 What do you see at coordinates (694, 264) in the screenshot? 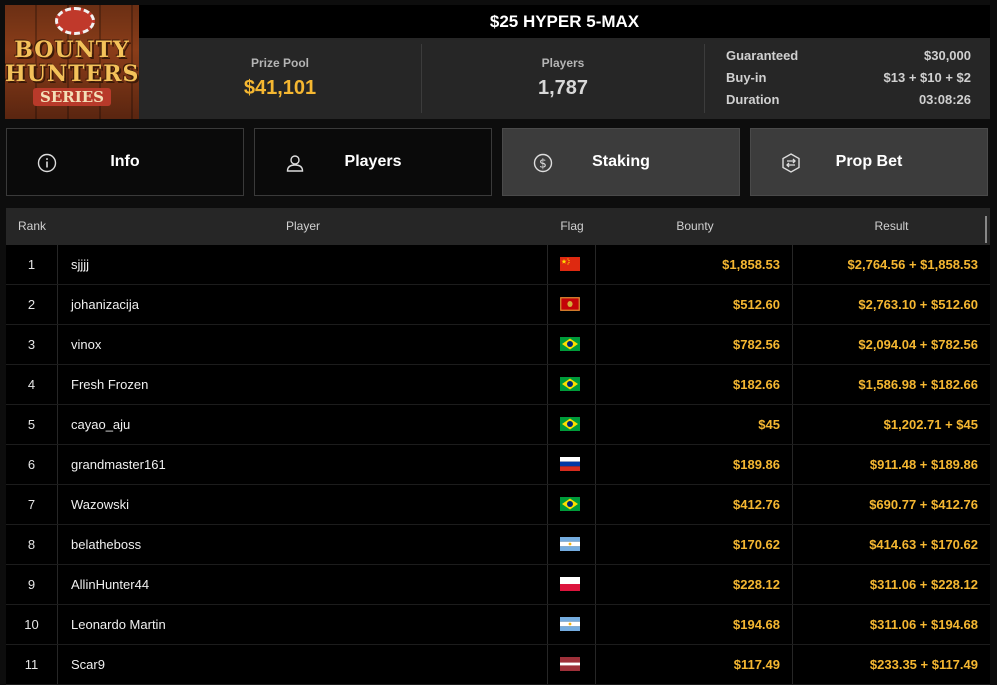
I see `bounty-cell: $1,858.53` at bounding box center [694, 264].